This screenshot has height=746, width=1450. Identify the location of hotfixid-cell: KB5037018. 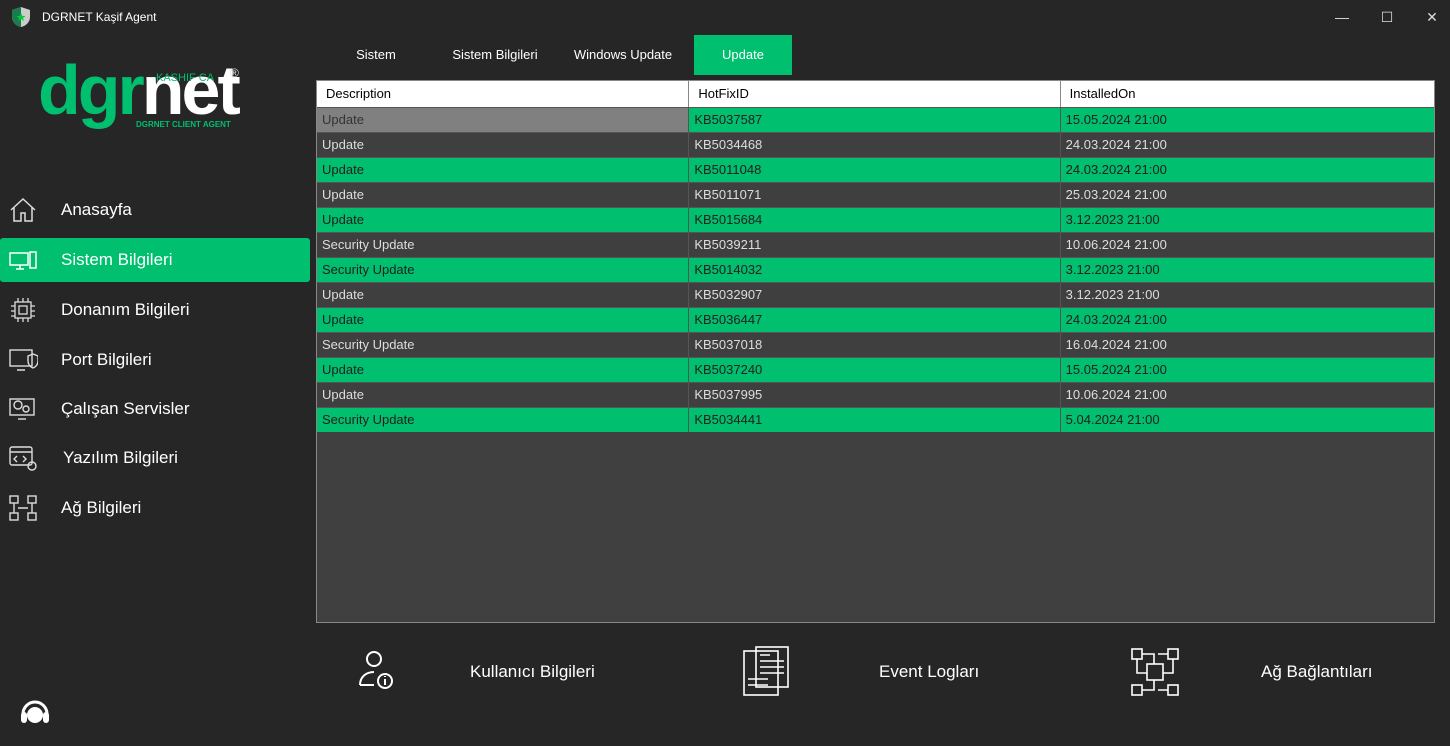
(875, 345).